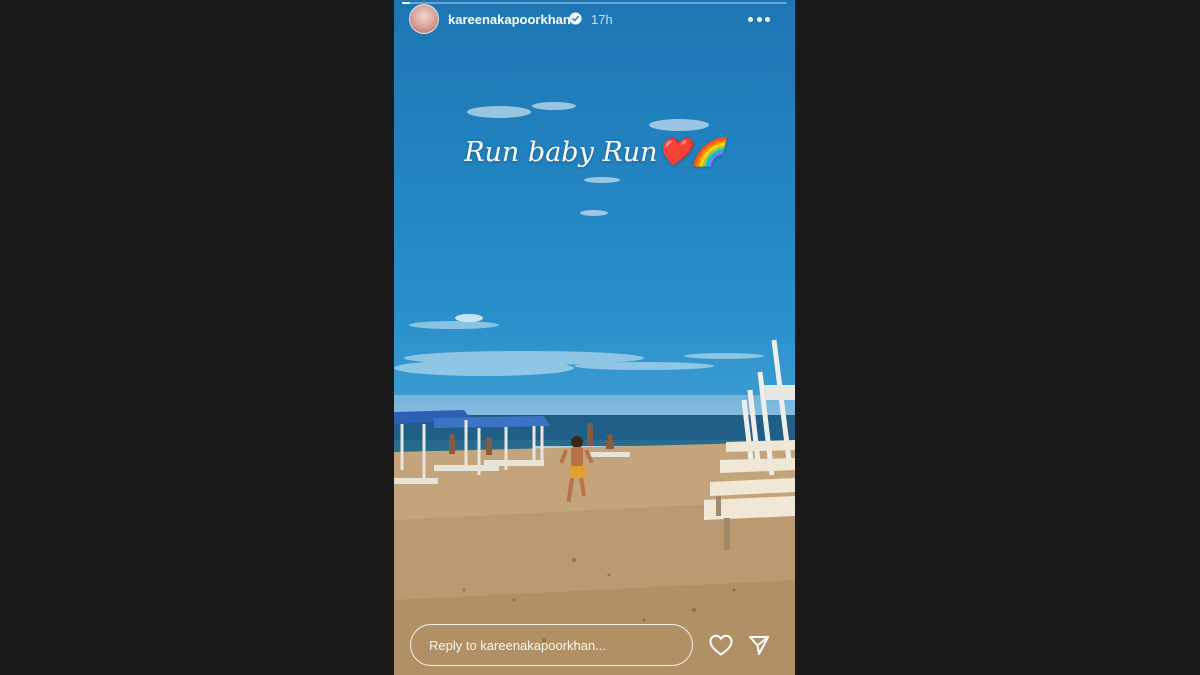 This screenshot has height=675, width=1200. Describe the element at coordinates (759, 19) in the screenshot. I see `more-dots-icon` at that location.